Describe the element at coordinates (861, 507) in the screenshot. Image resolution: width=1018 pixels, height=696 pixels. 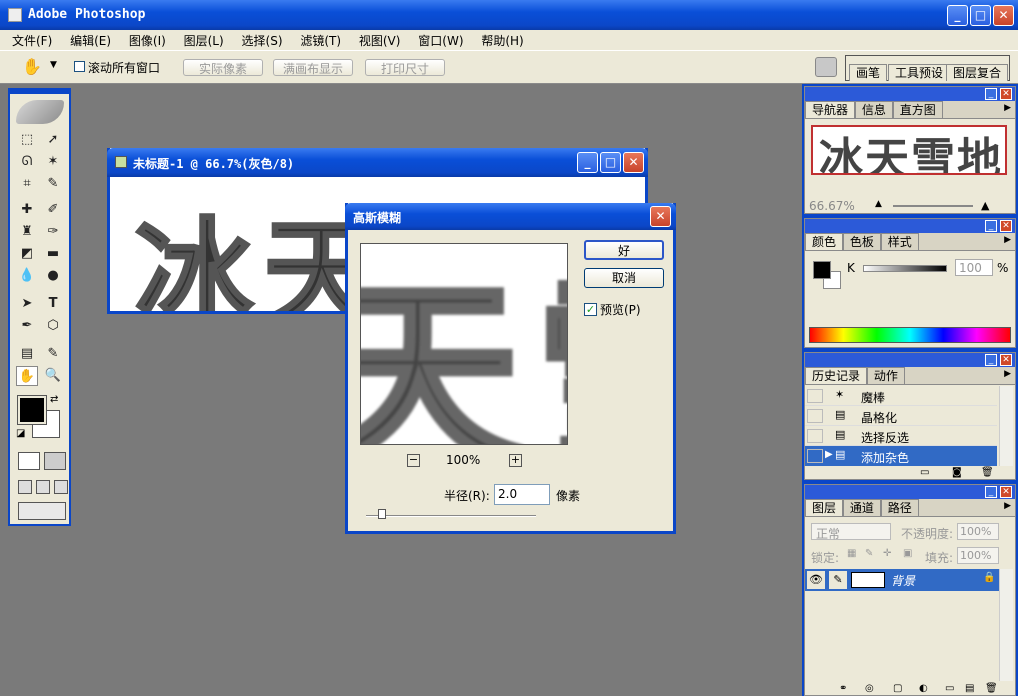
I see `tab-channels: 通道` at that location.